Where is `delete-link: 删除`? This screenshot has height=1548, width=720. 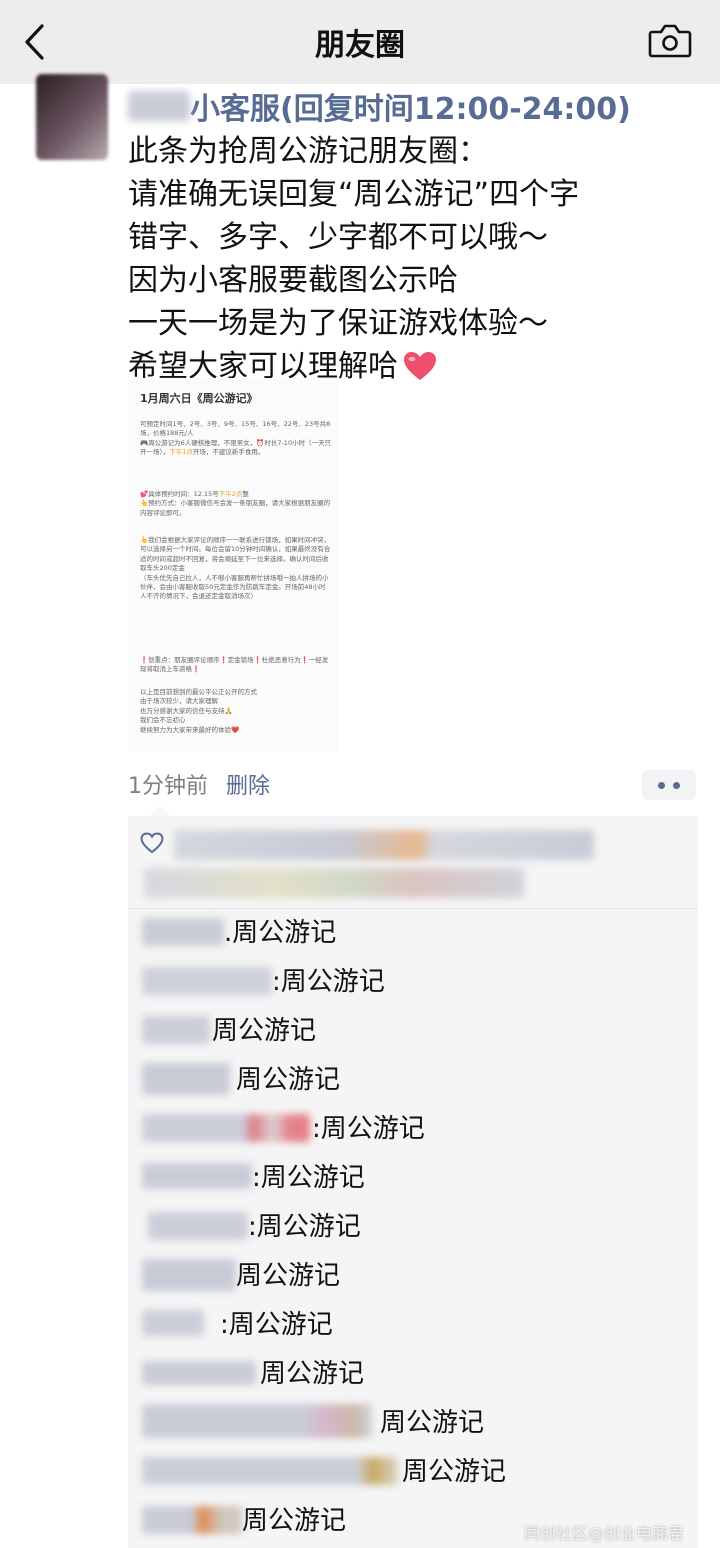
delete-link: 删除 is located at coordinates (248, 786).